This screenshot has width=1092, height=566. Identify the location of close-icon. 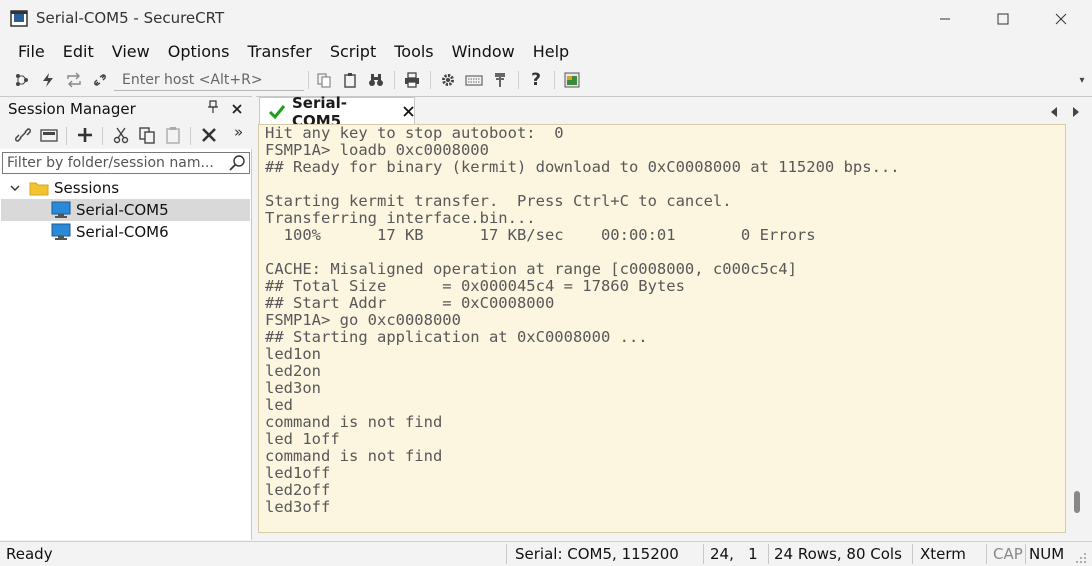
(1061, 19).